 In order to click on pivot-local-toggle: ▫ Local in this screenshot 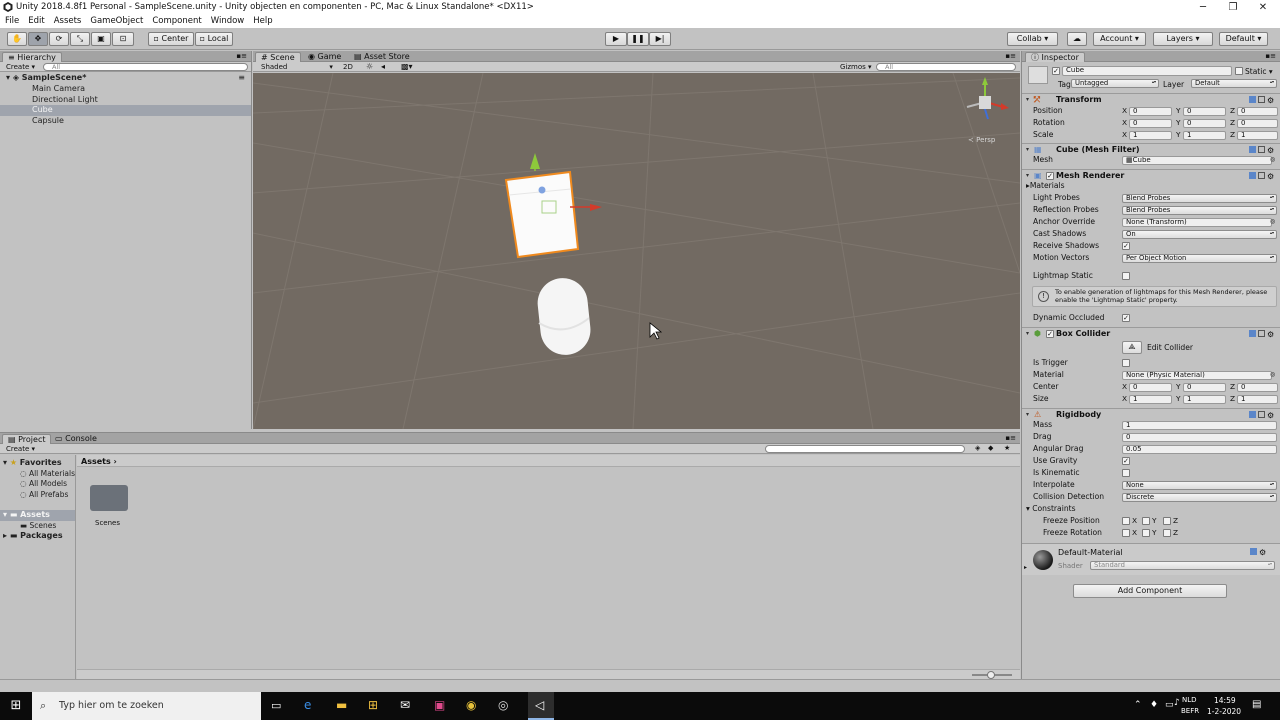, I will do `click(214, 39)`.